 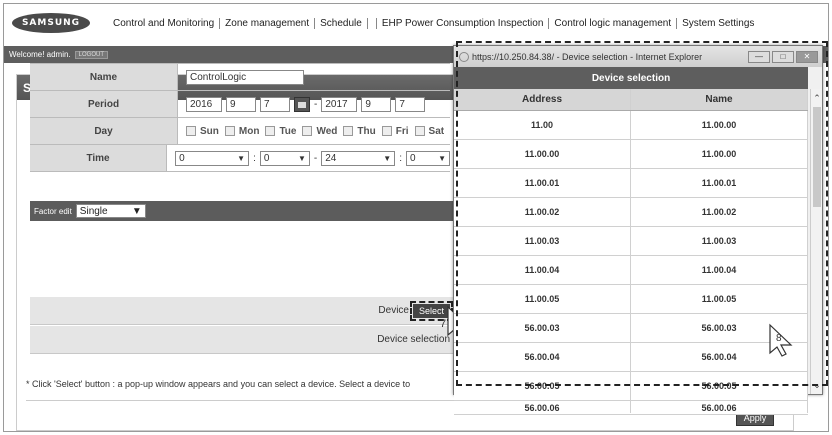 What do you see at coordinates (719, 183) in the screenshot?
I see `row-name: 11.00.01` at bounding box center [719, 183].